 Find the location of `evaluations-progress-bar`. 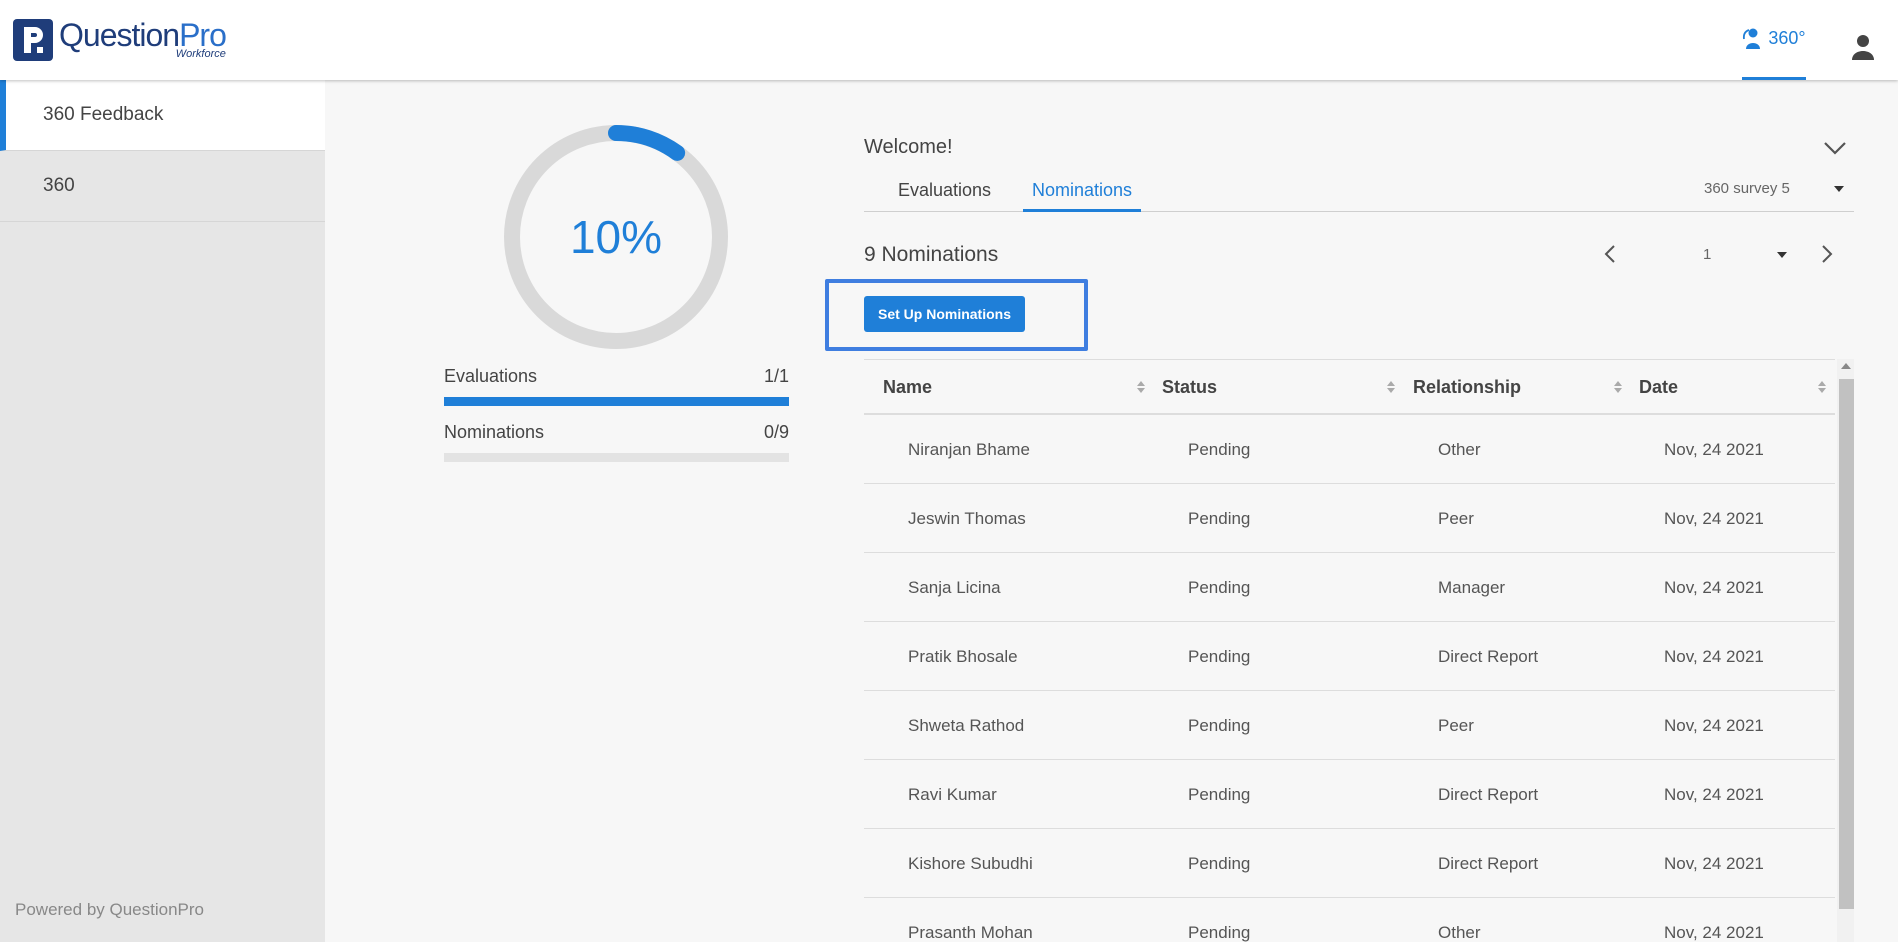

evaluations-progress-bar is located at coordinates (616, 401).